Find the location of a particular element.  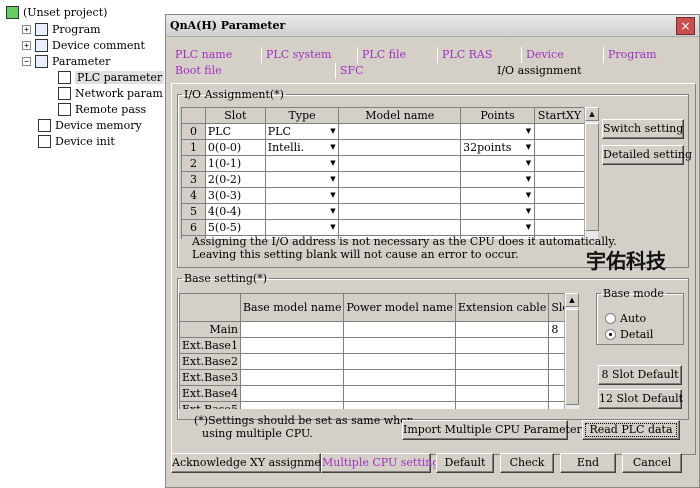

radio-auto-icon is located at coordinates (610, 318).